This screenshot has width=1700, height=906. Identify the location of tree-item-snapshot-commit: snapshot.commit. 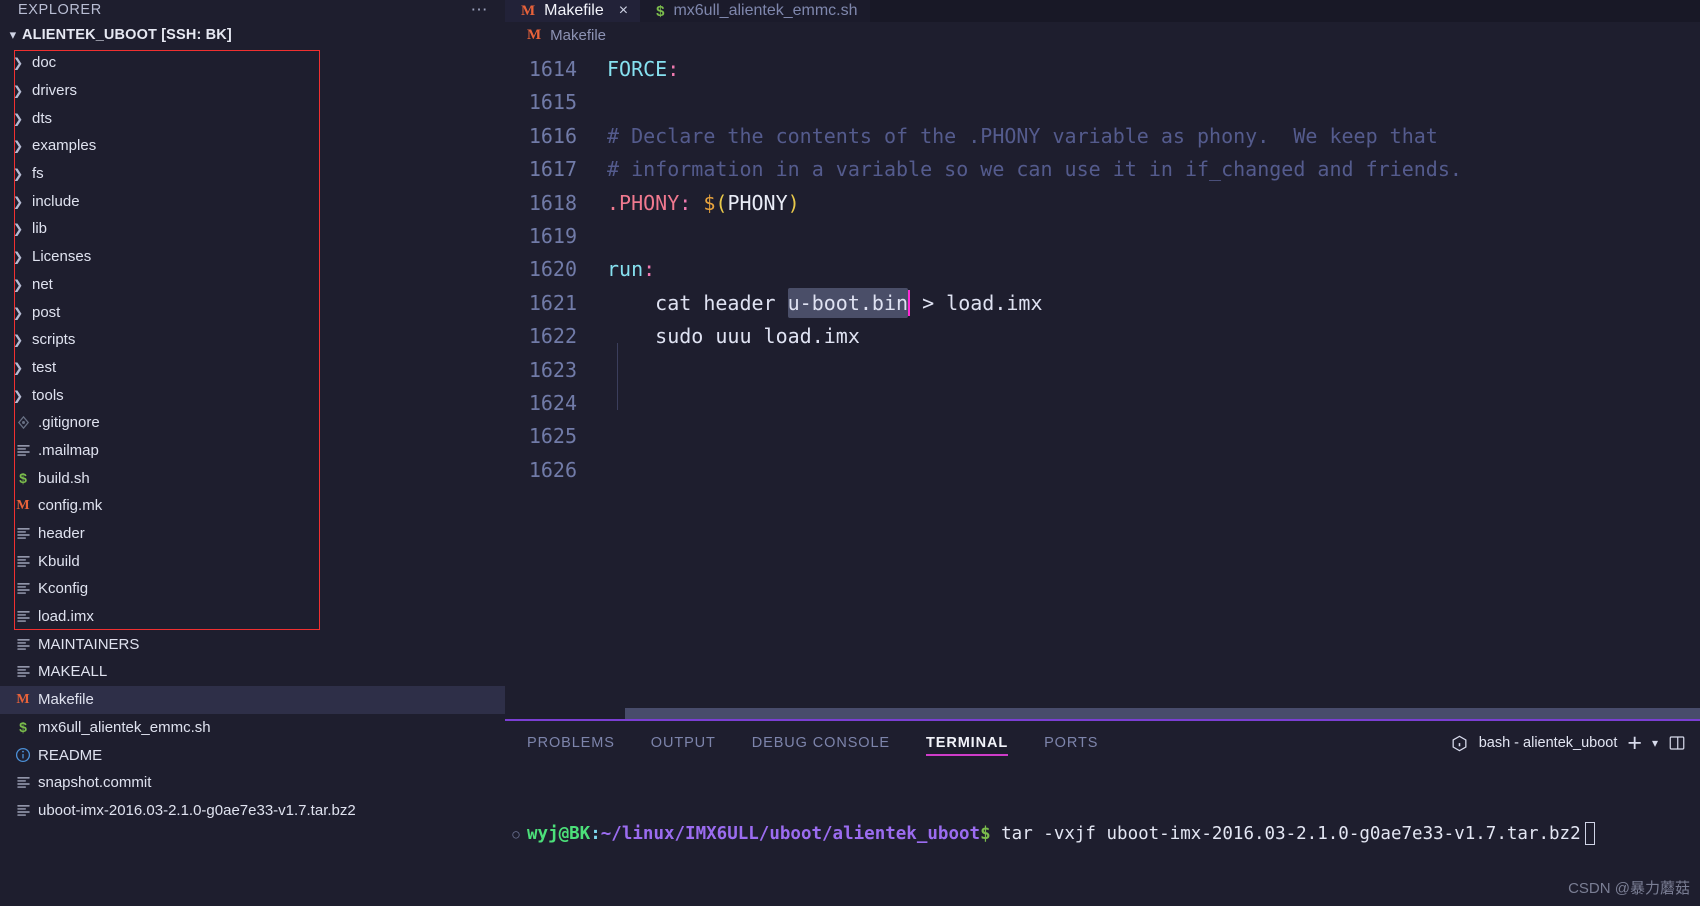
(252, 783).